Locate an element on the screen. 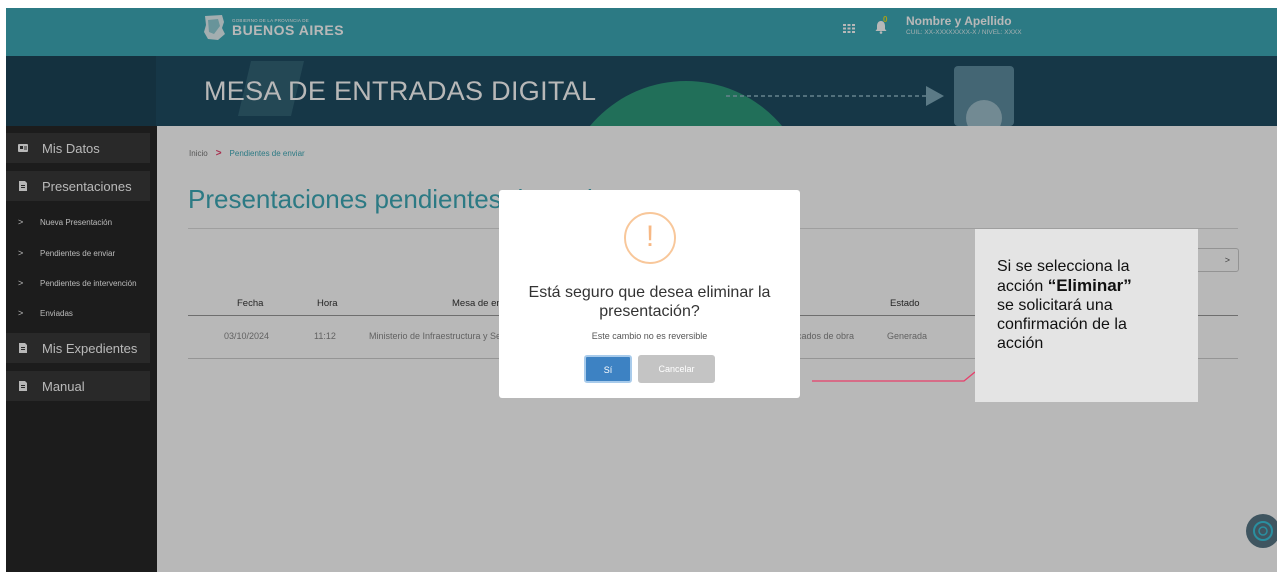 This screenshot has width=1282, height=572. confirm-button: Sí is located at coordinates (608, 369).